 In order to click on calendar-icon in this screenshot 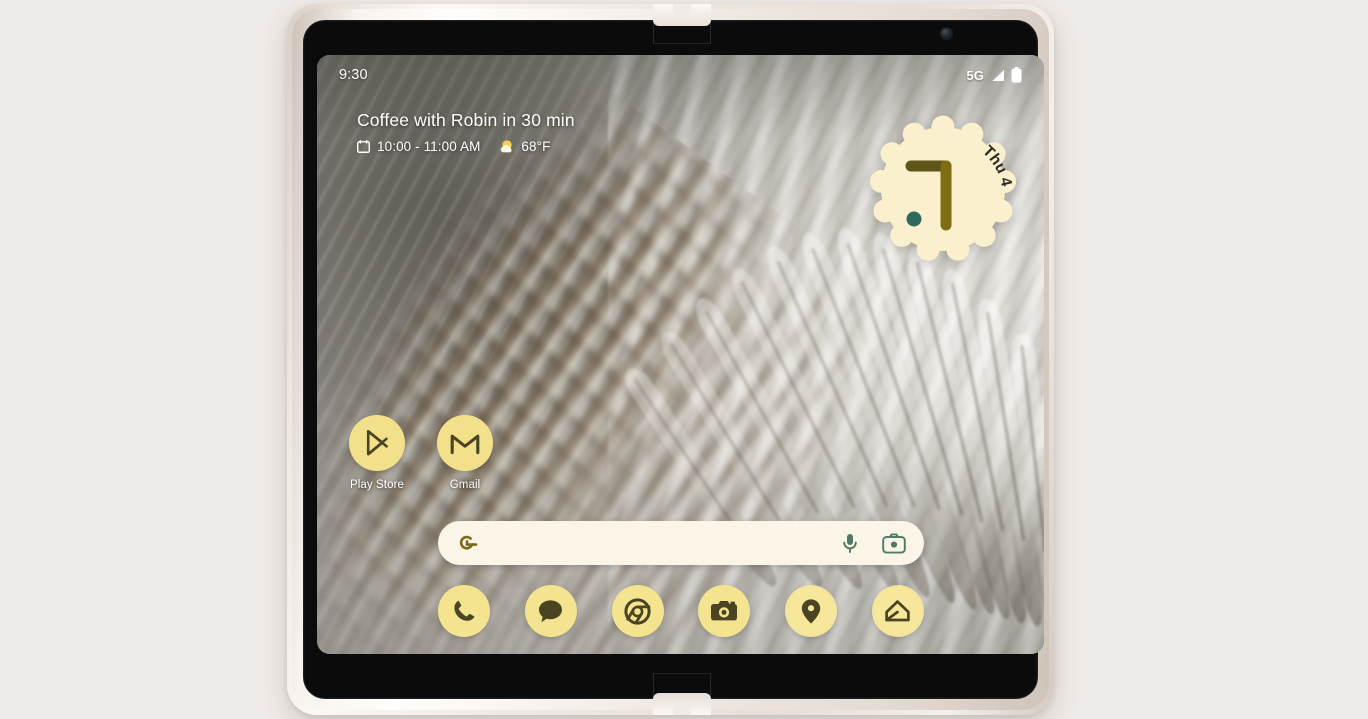, I will do `click(363, 146)`.